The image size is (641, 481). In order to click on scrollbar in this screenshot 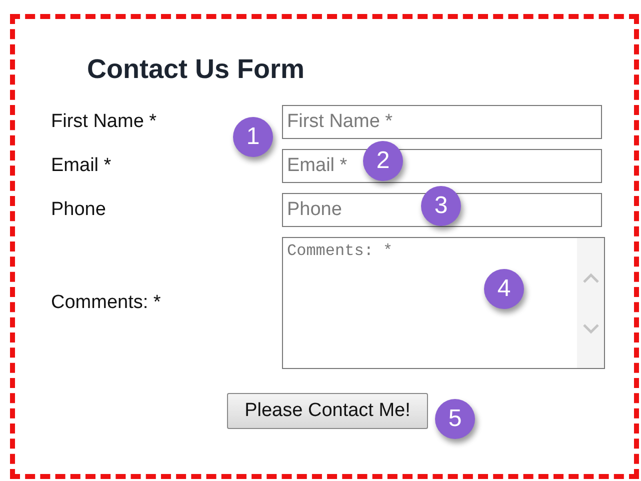, I will do `click(590, 303)`.